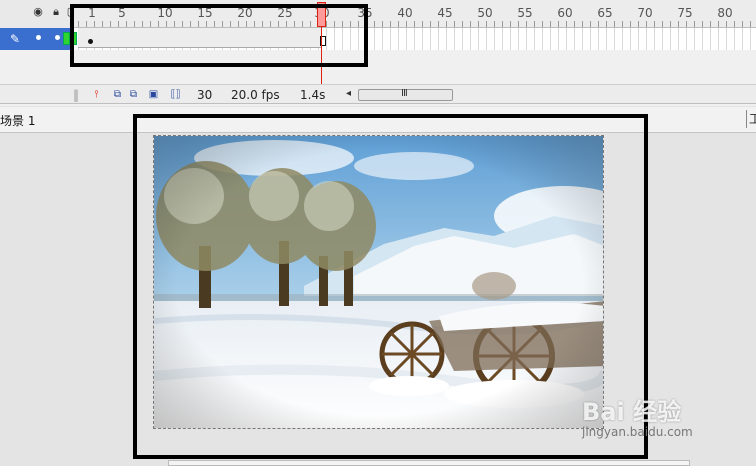  What do you see at coordinates (15, 39) in the screenshot?
I see `pencil-icon: ✎` at bounding box center [15, 39].